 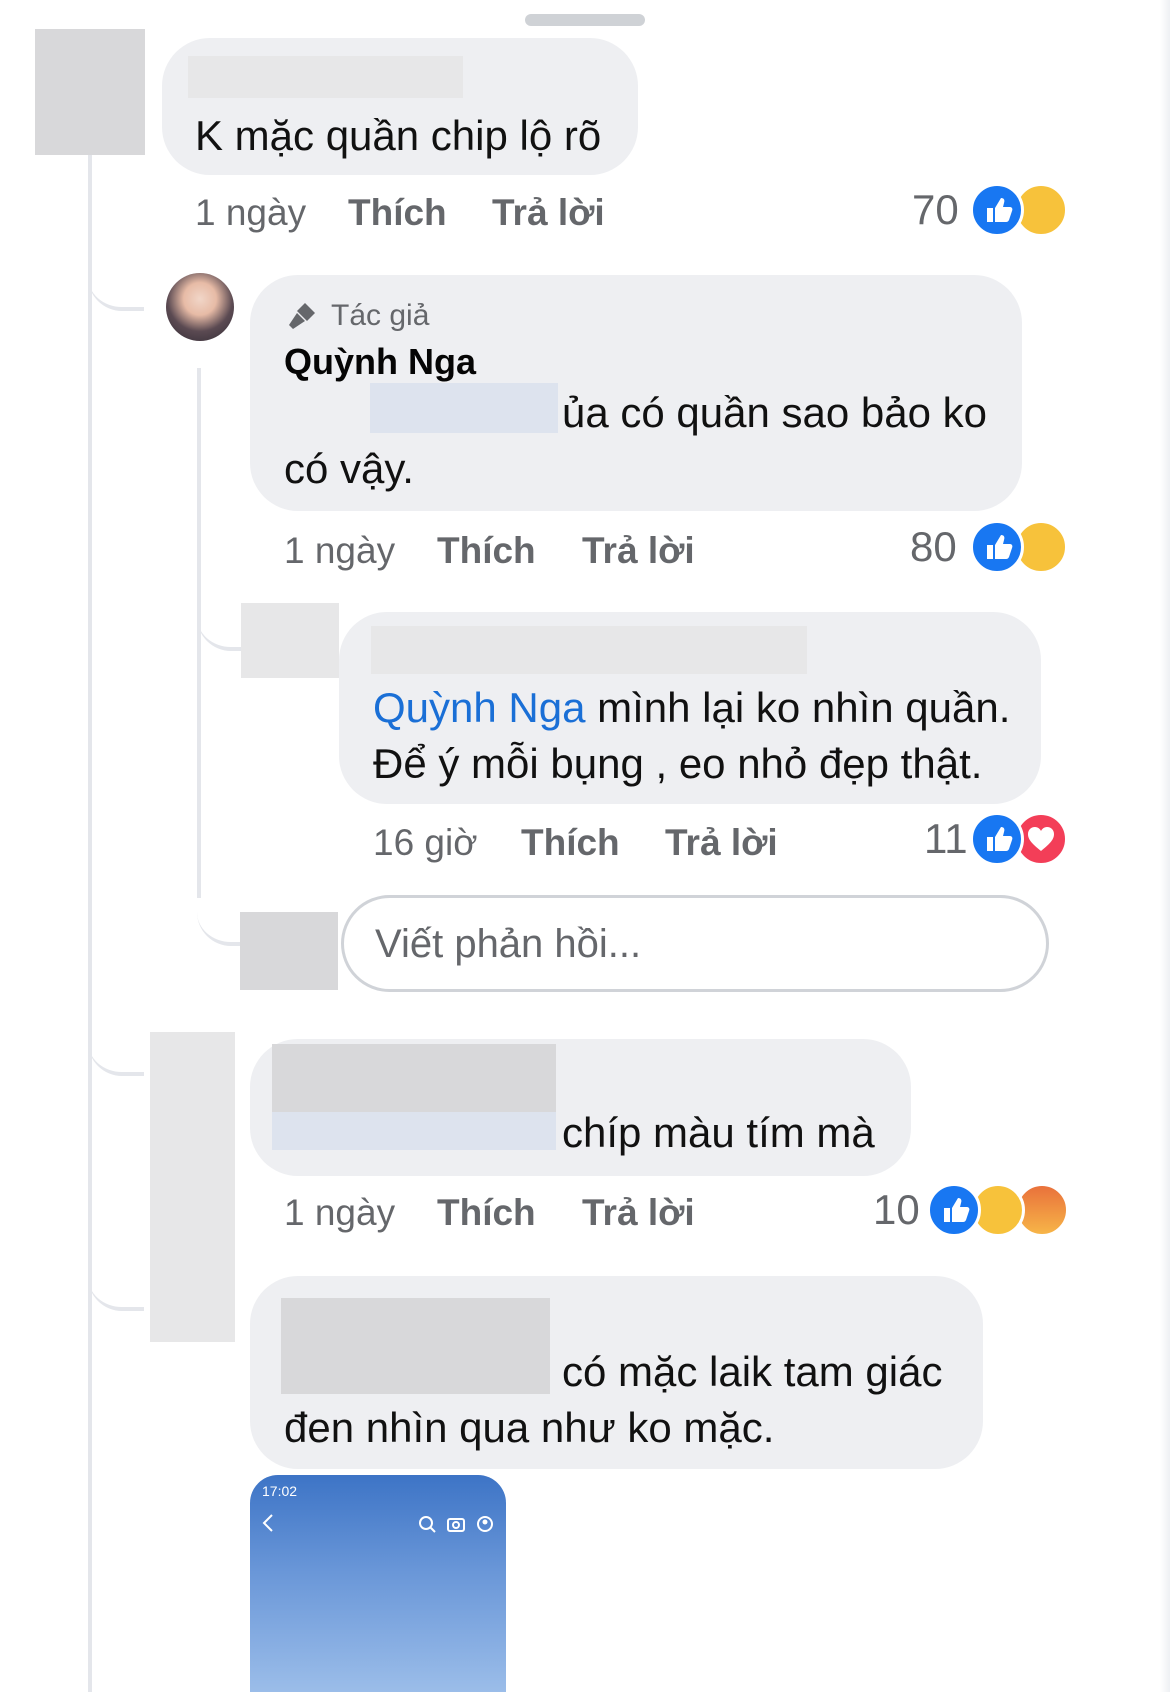 What do you see at coordinates (935, 210) in the screenshot?
I see `reaction-count: 70` at bounding box center [935, 210].